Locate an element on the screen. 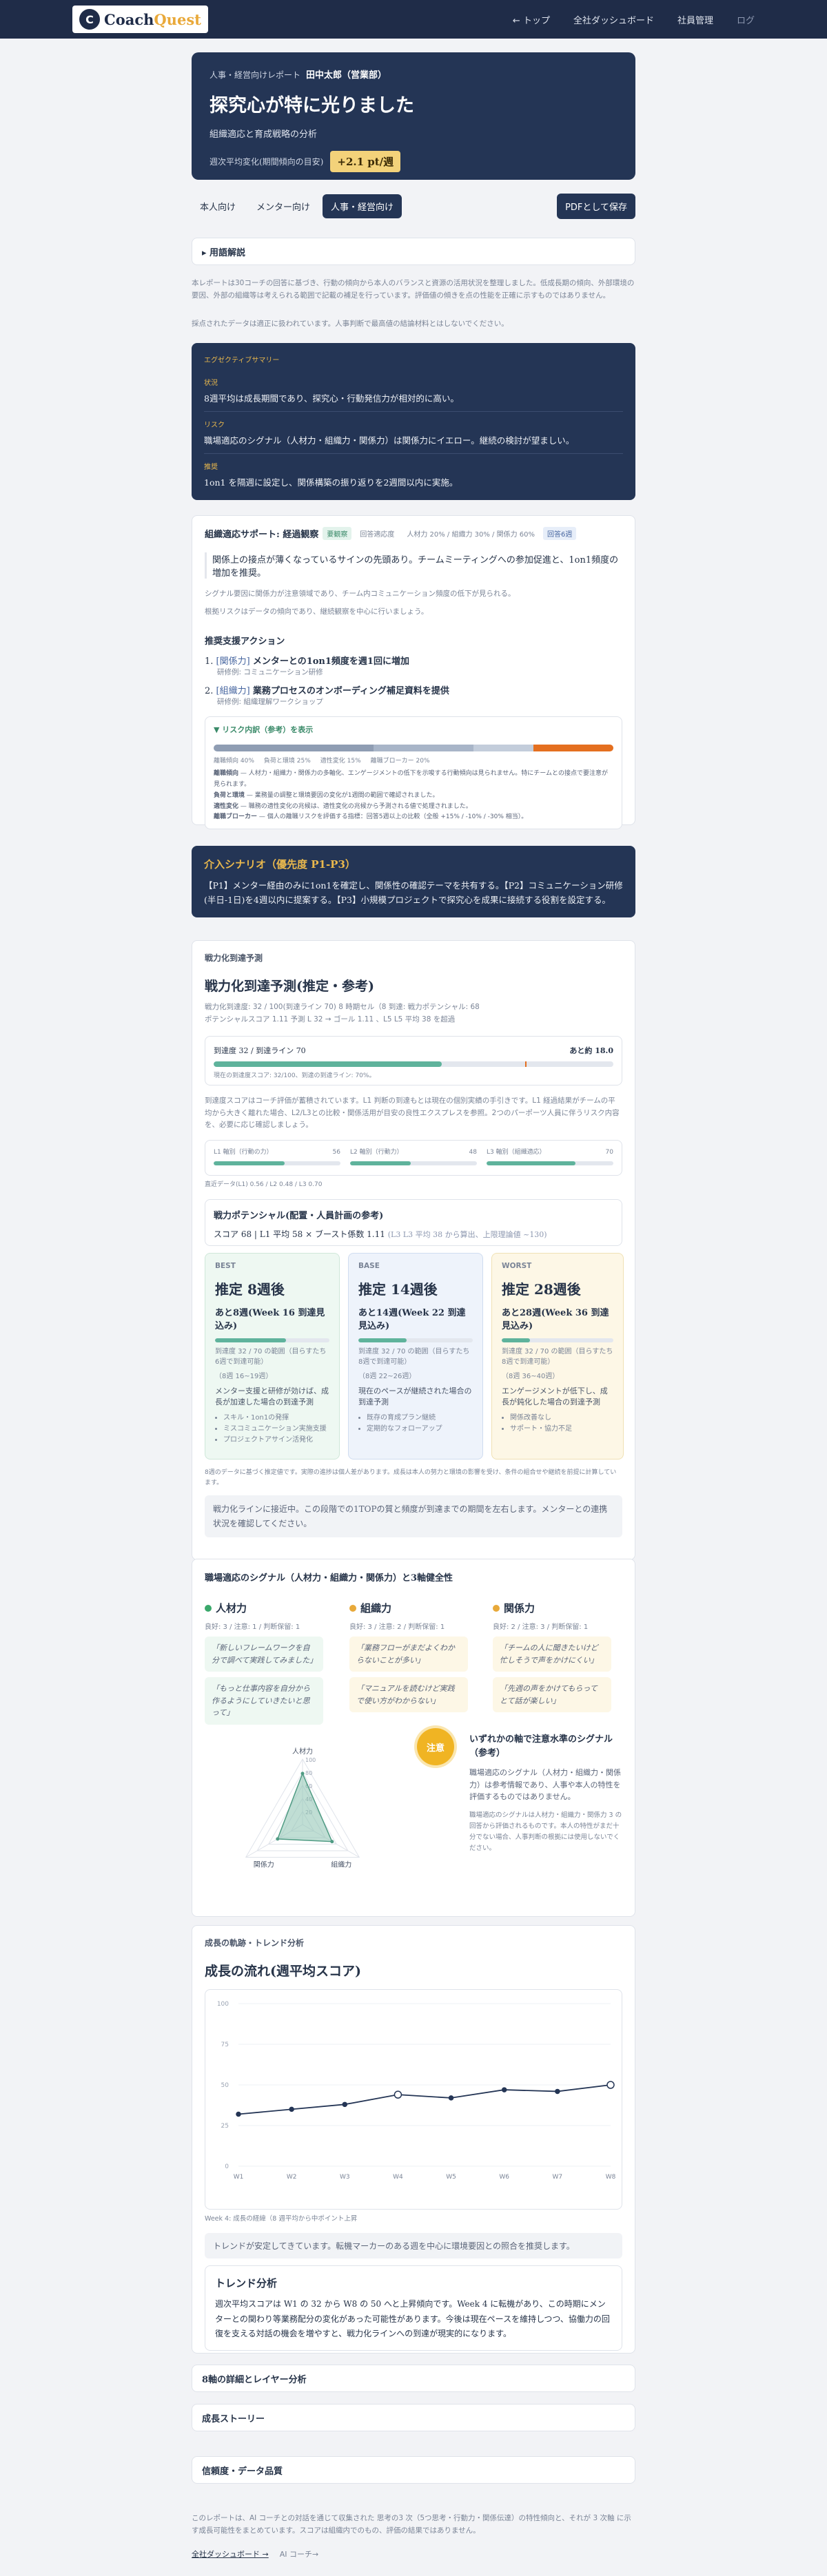 The height and width of the screenshot is (2576, 827). trend-line-chart: 100 75 50 25 0 W1 W2 W3 W4 W5 W6 W7 W8 is located at coordinates (417, 2091).